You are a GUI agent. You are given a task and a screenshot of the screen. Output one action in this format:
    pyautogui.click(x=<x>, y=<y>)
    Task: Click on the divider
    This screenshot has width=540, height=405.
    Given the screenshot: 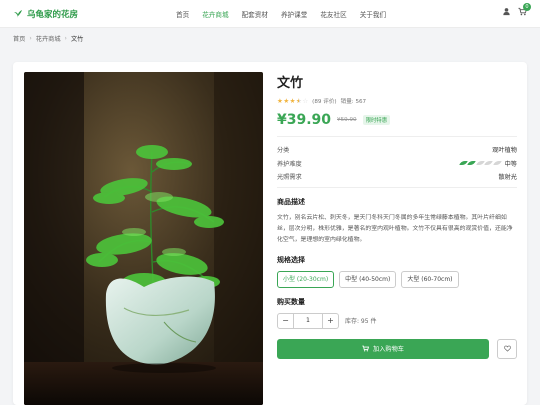 What is the action you would take?
    pyautogui.click(x=397, y=187)
    